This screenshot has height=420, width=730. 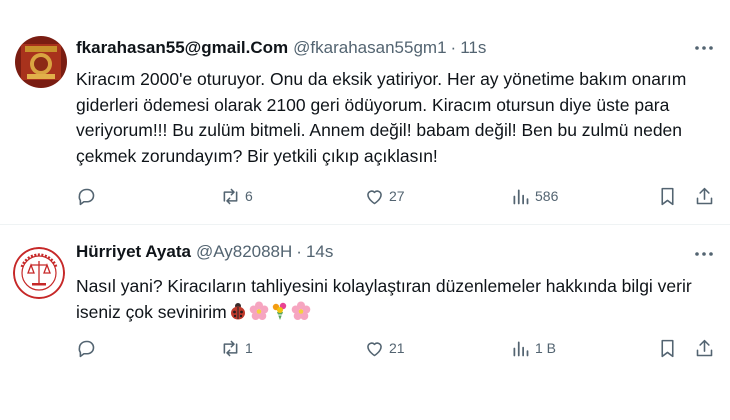 What do you see at coordinates (244, 252) in the screenshot?
I see `handle: @Ay82088H` at bounding box center [244, 252].